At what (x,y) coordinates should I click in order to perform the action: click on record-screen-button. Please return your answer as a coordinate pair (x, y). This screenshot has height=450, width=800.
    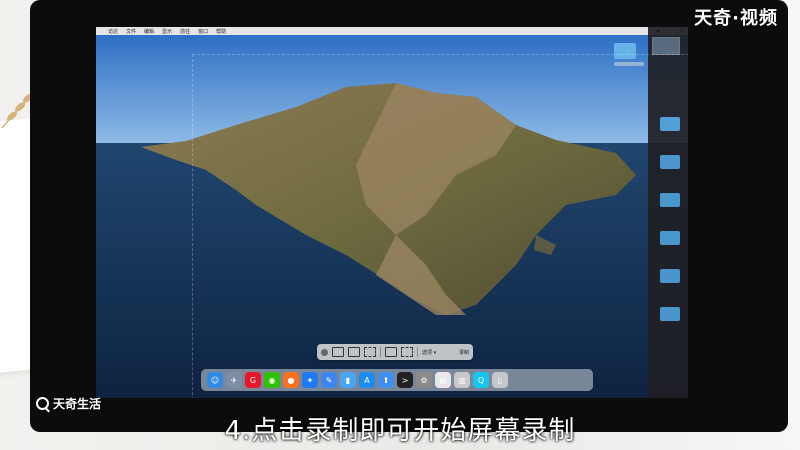
    Looking at the image, I should click on (391, 352).